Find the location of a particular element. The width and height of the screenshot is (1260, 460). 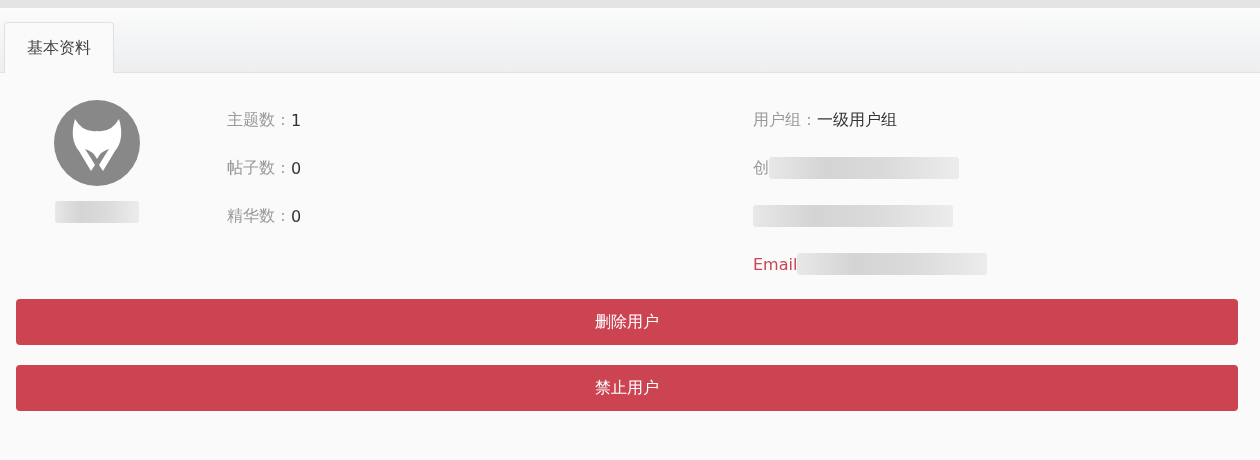

avatar-icon is located at coordinates (97, 143).